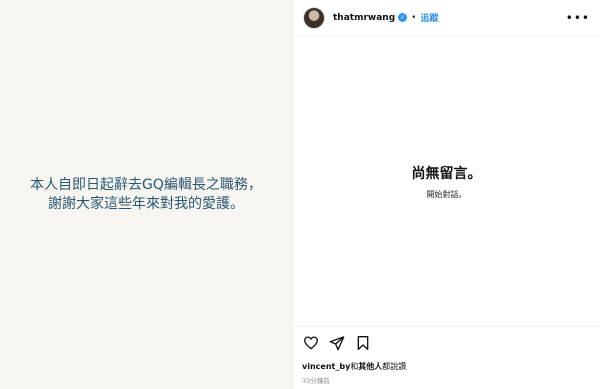 Image resolution: width=600 pixels, height=389 pixels. I want to click on post-header: thatmrwang ✓ • 追蹤 •••, so click(446, 18).